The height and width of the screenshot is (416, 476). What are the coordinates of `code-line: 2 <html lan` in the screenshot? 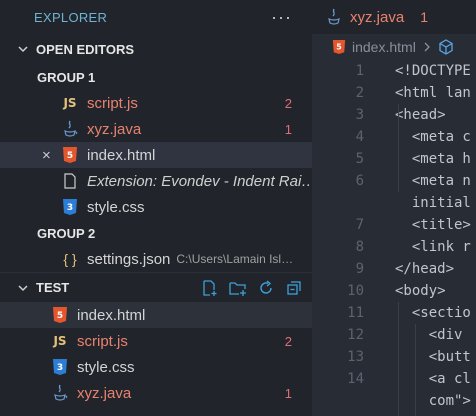 It's located at (394, 93).